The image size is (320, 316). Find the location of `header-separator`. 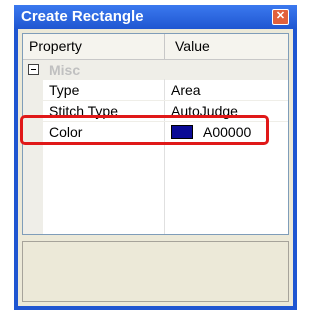

header-separator is located at coordinates (164, 46).